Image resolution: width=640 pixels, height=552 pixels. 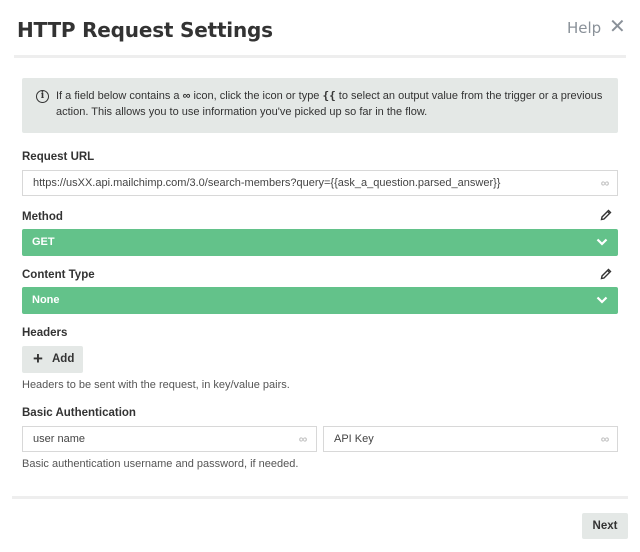 What do you see at coordinates (617, 26) in the screenshot?
I see `close-icon: ✕` at bounding box center [617, 26].